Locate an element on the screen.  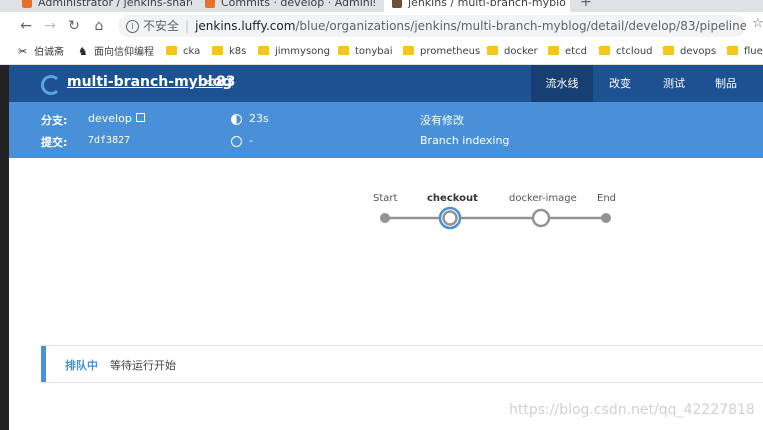
stage-node-docker-image is located at coordinates (541, 218).